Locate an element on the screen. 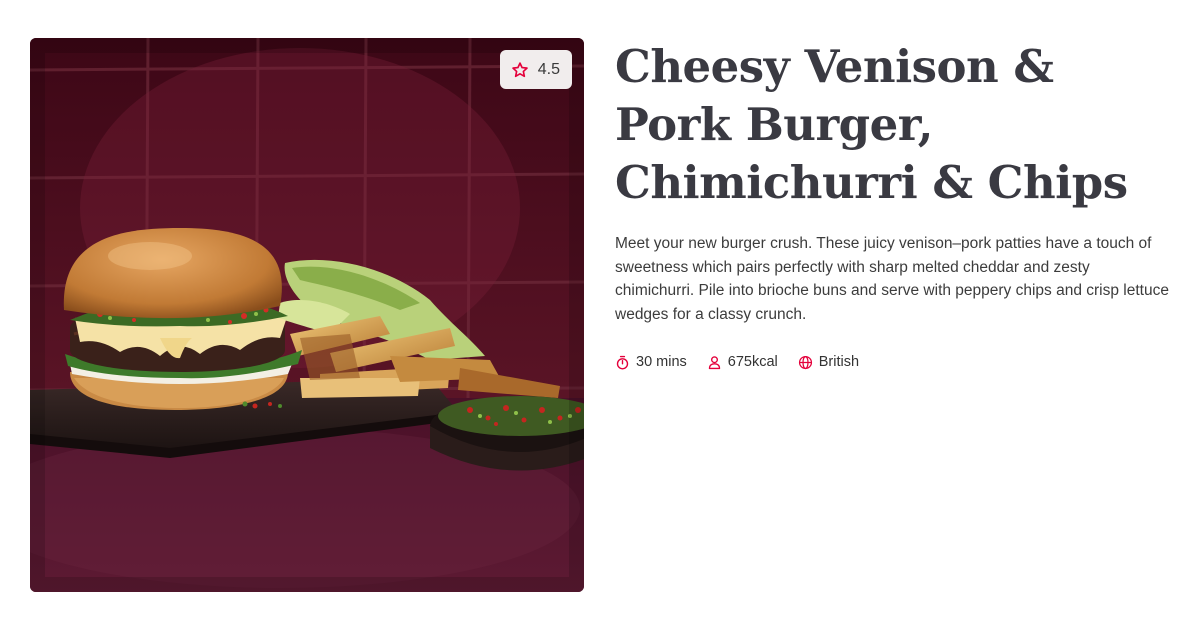 This screenshot has width=1200, height=630. rating-value: 4.5 is located at coordinates (548, 69).